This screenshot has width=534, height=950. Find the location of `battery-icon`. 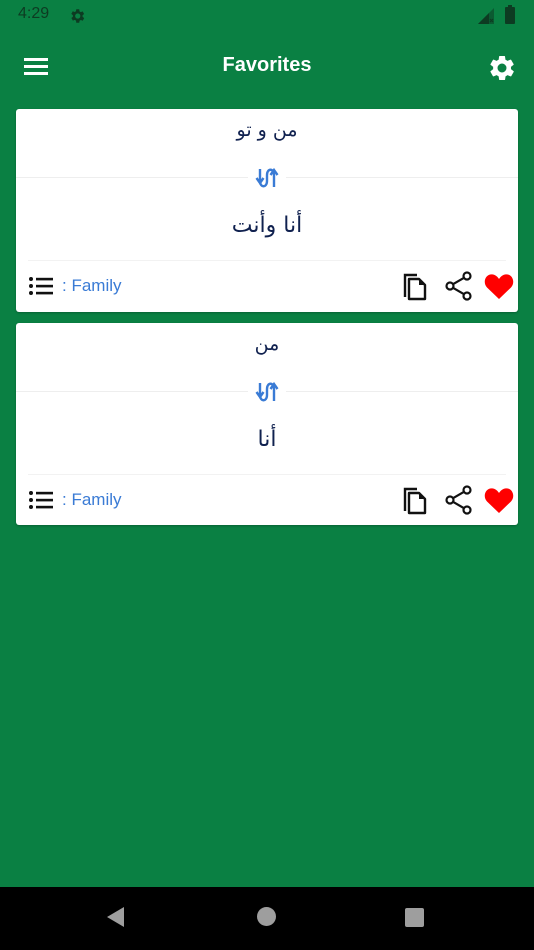

battery-icon is located at coordinates (510, 14).